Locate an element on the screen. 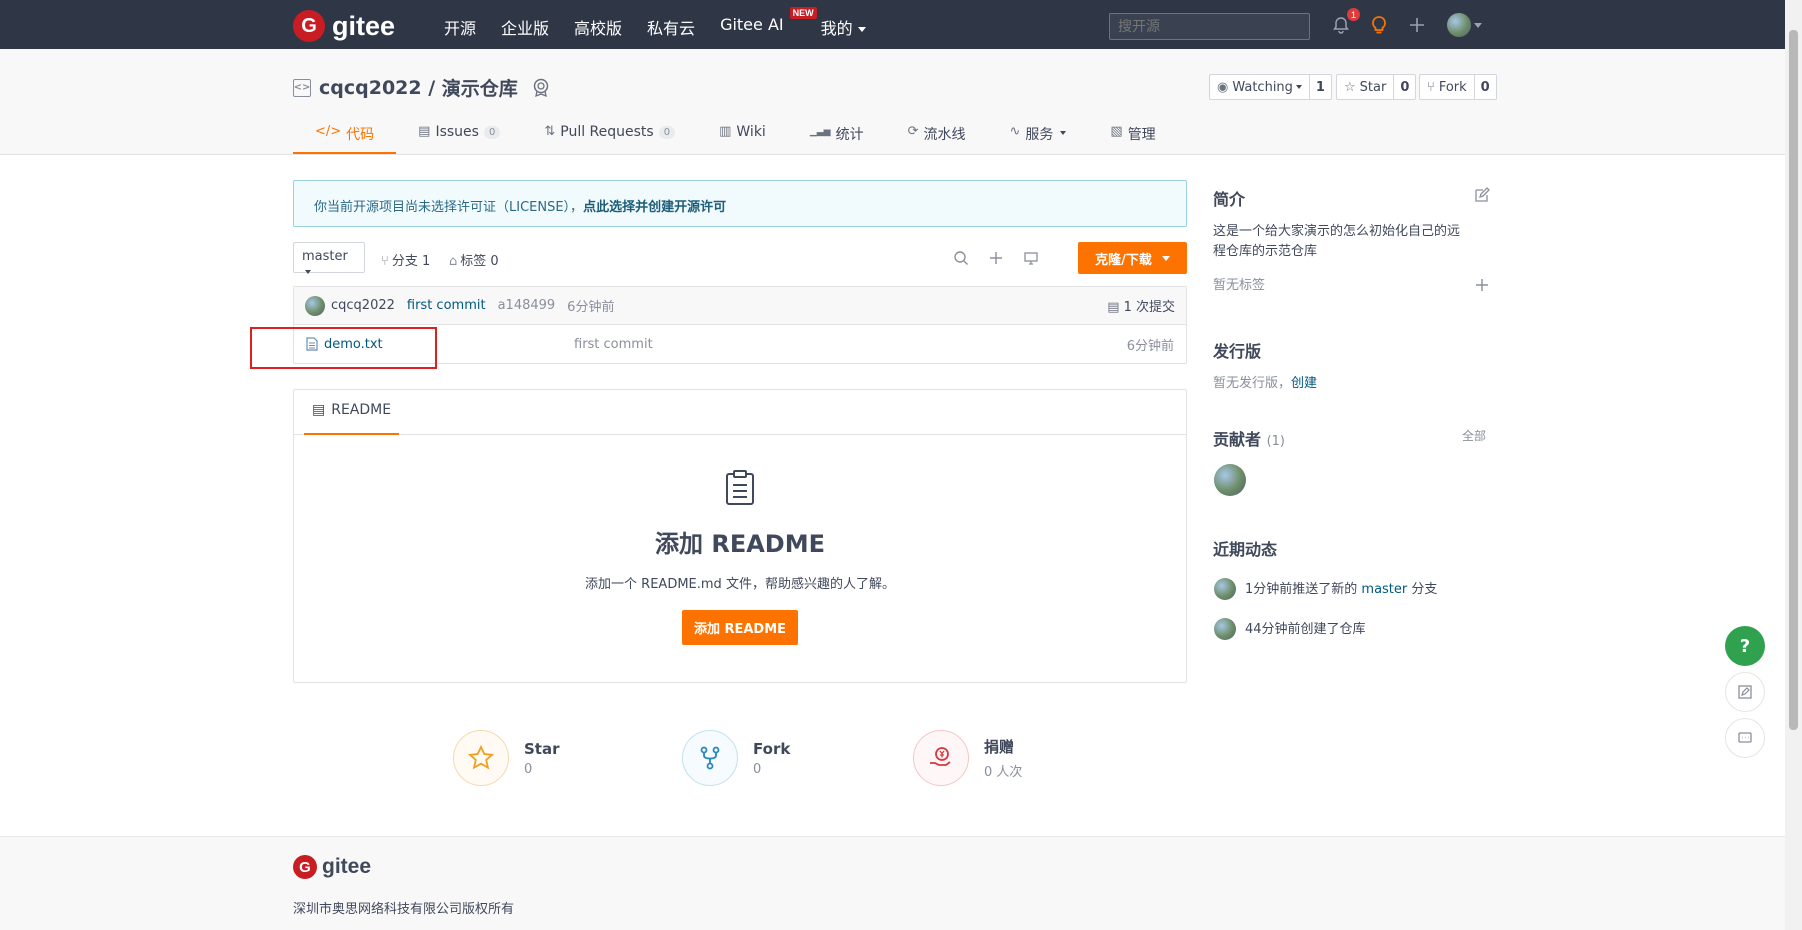 This screenshot has width=1802, height=930. watch-label-wrap: ◉ Watching is located at coordinates (1260, 87).